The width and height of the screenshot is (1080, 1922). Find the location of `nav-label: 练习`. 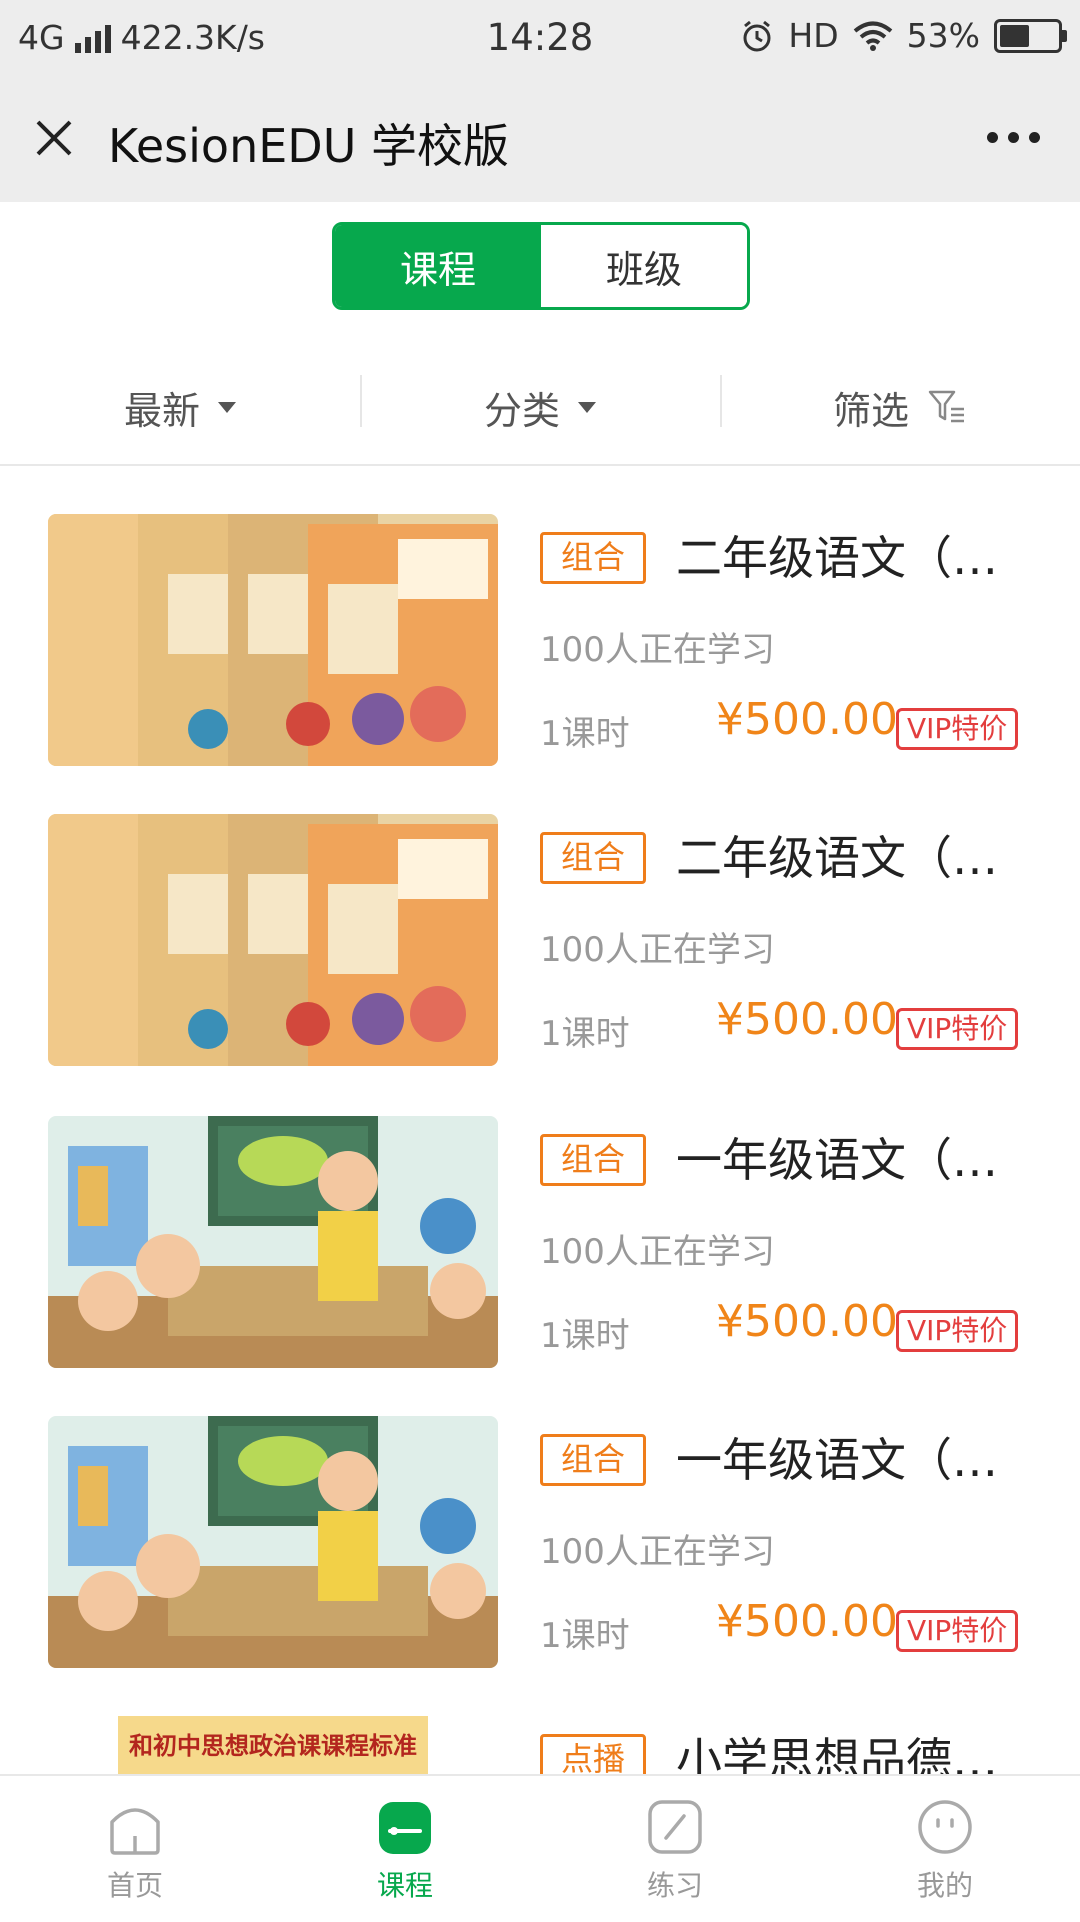

nav-label: 练习 is located at coordinates (674, 1885).